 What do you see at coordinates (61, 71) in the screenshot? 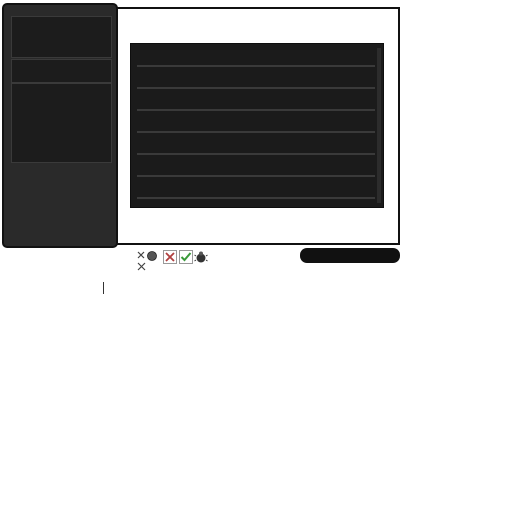
I see `side-box-middle` at bounding box center [61, 71].